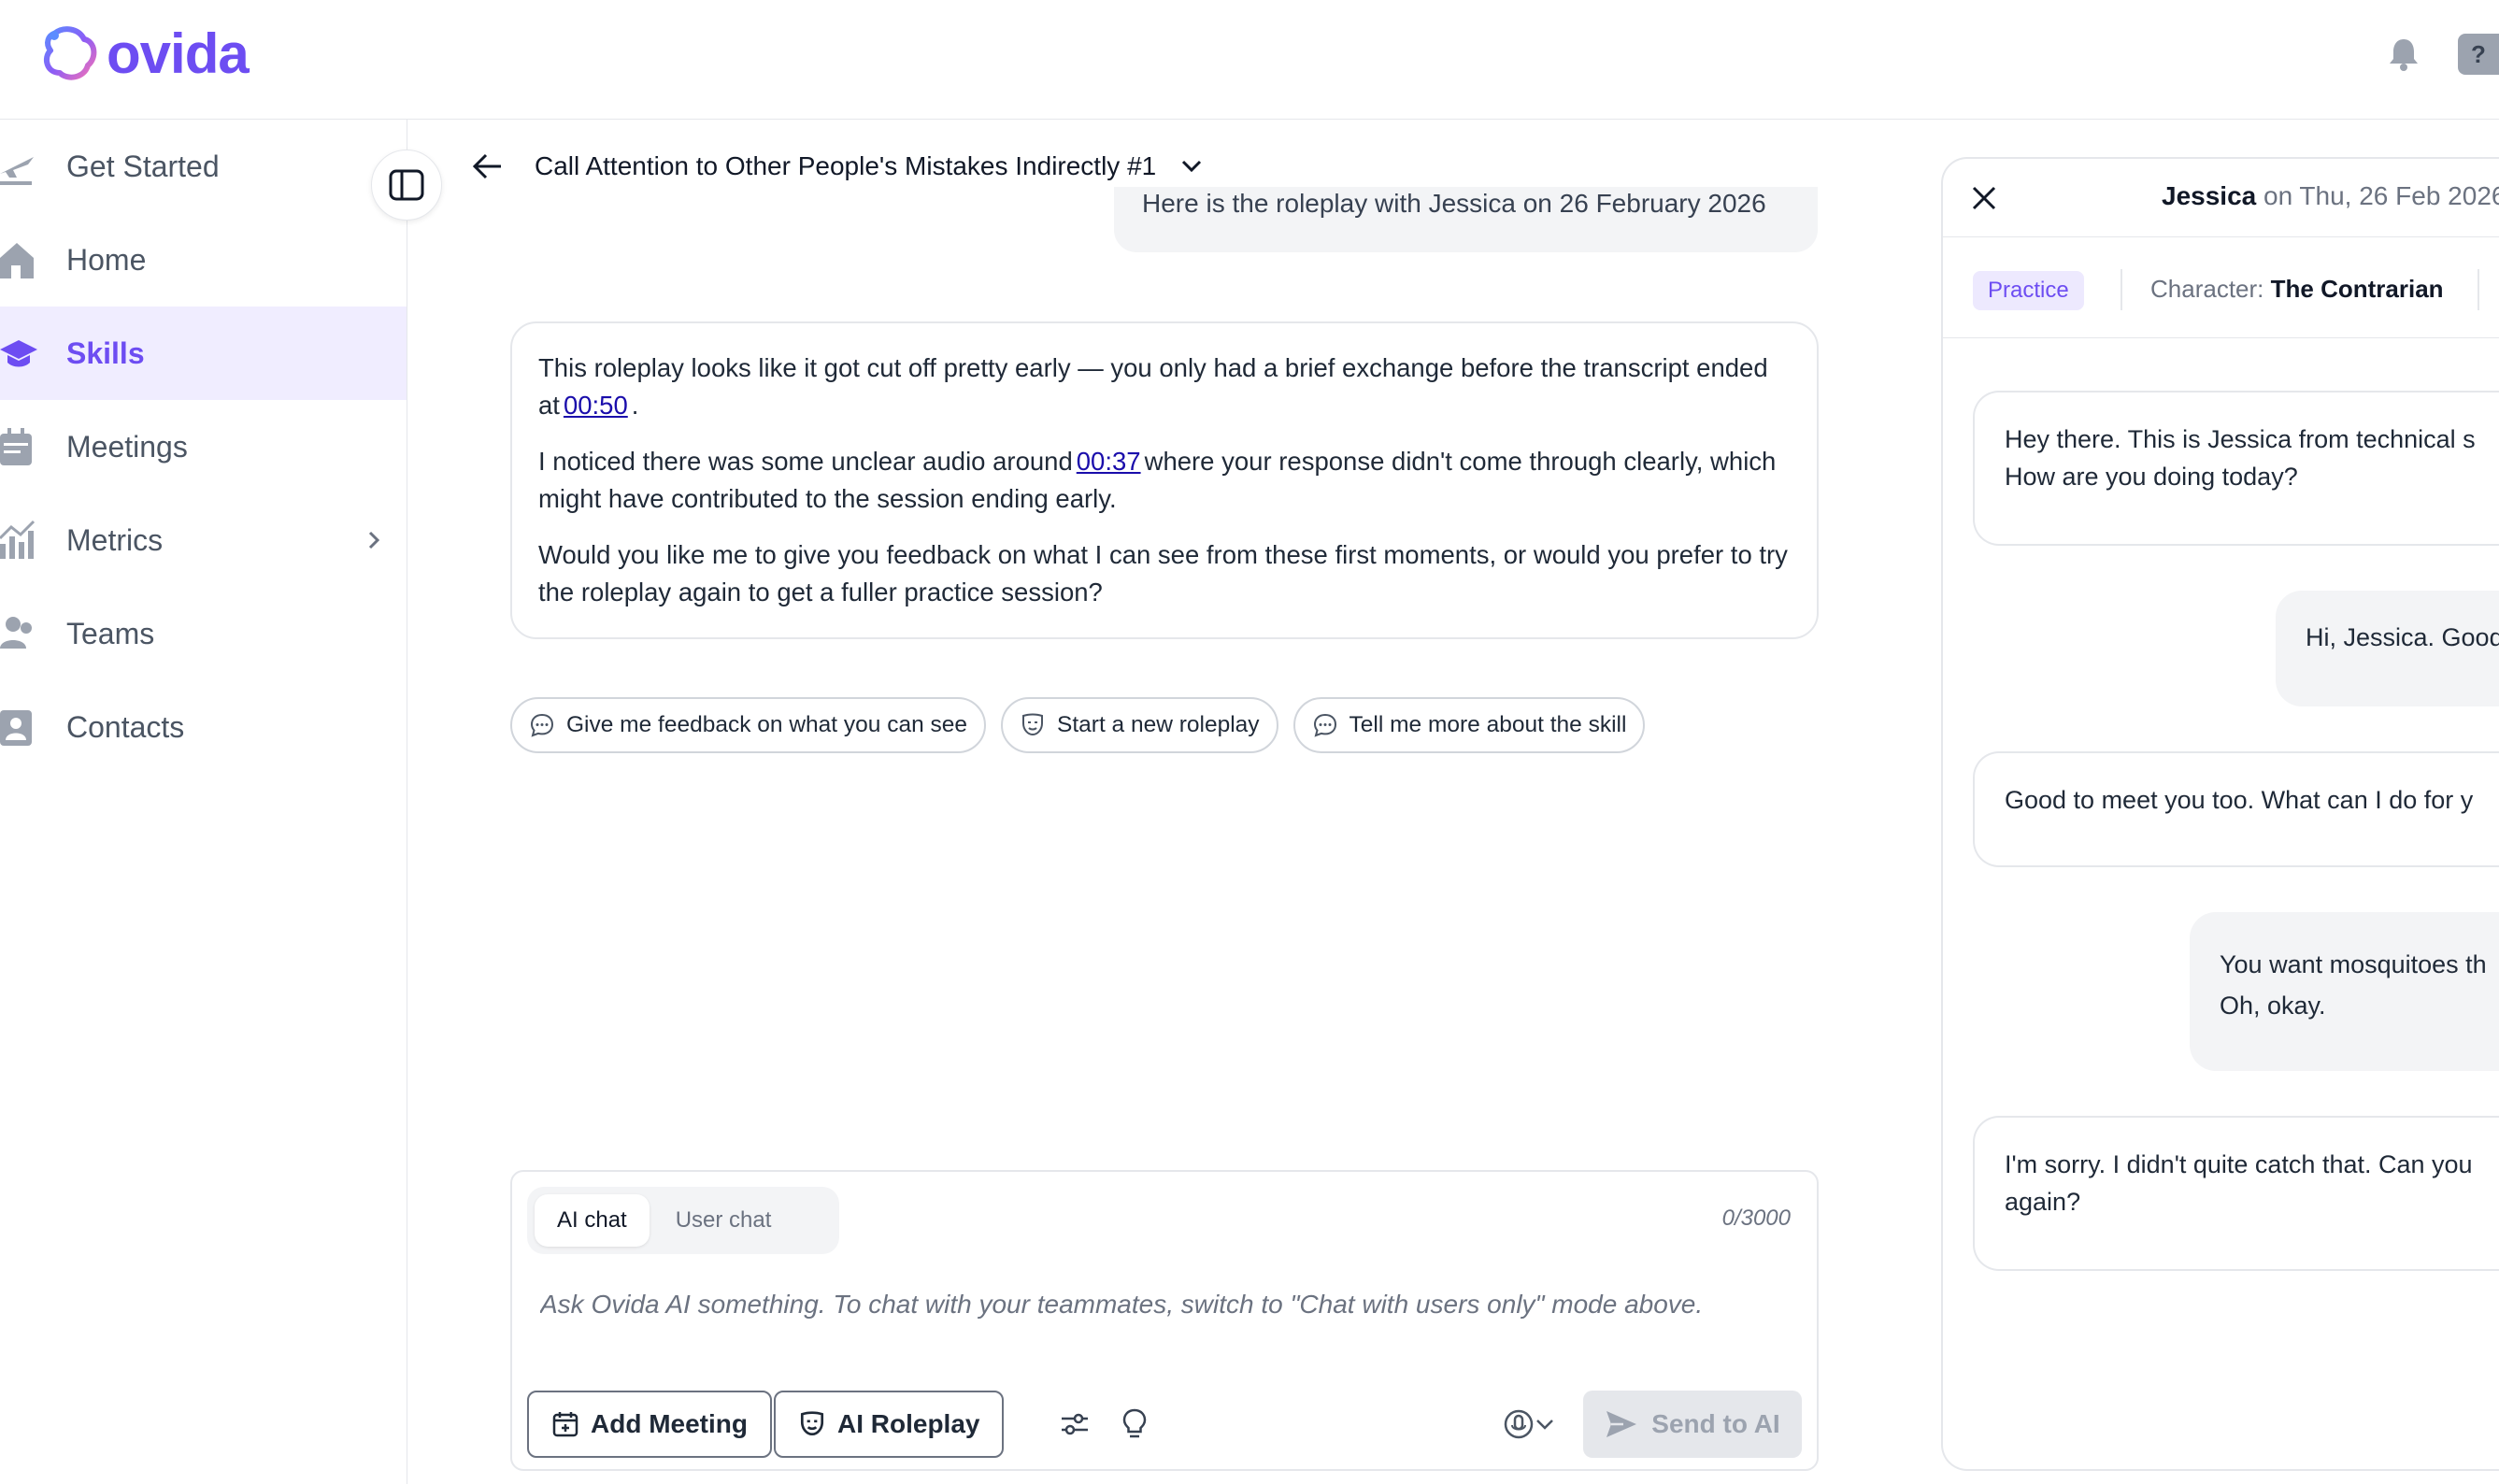 Image resolution: width=2499 pixels, height=1484 pixels. I want to click on transcript-message: You want mosquitoes th Oh, okay., so click(2344, 991).